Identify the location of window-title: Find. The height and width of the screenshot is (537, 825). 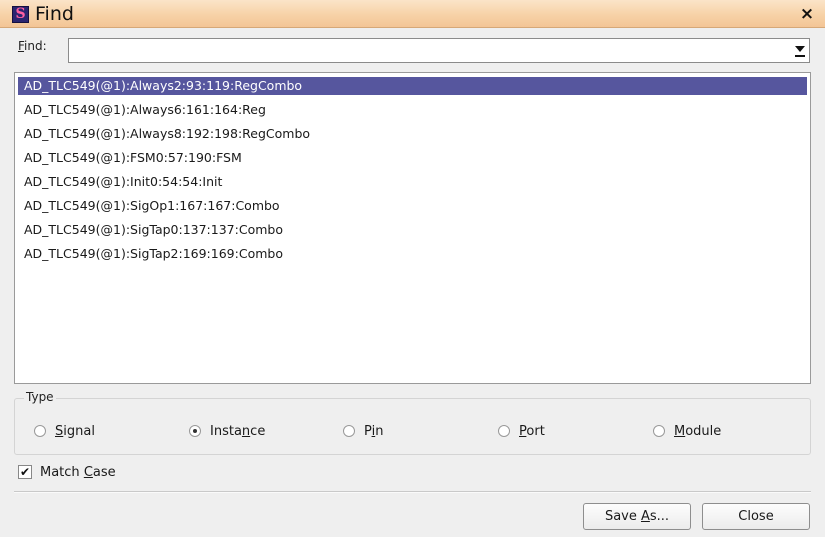
(54, 14).